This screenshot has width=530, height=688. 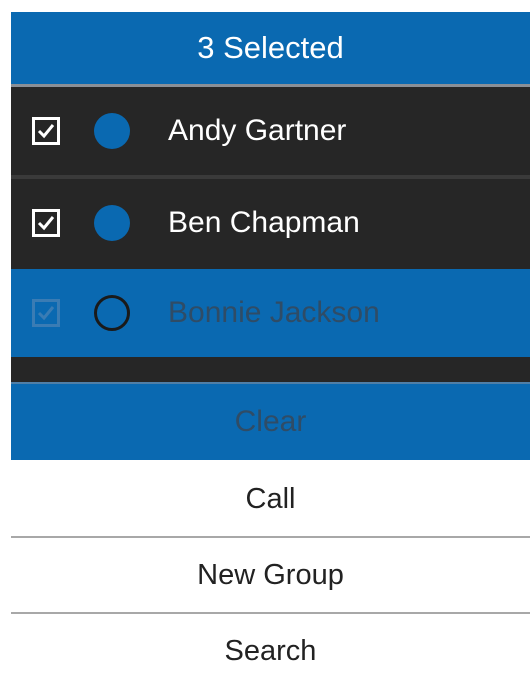 I want to click on new-group-button: New Group, so click(x=270, y=575).